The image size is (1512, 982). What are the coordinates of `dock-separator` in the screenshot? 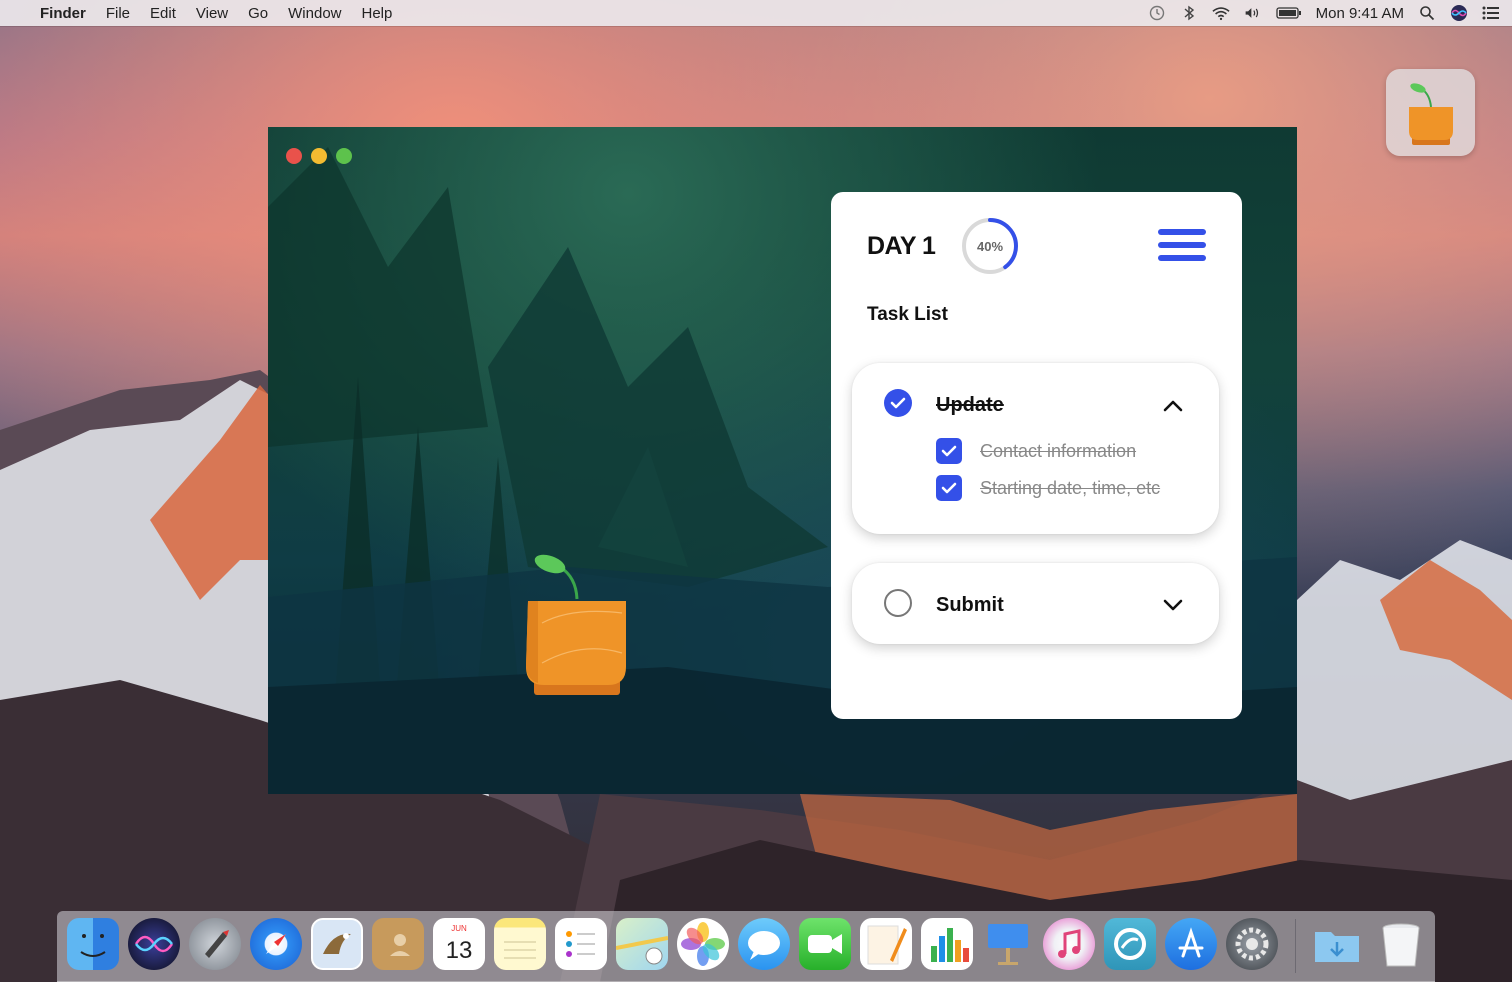 It's located at (1295, 946).